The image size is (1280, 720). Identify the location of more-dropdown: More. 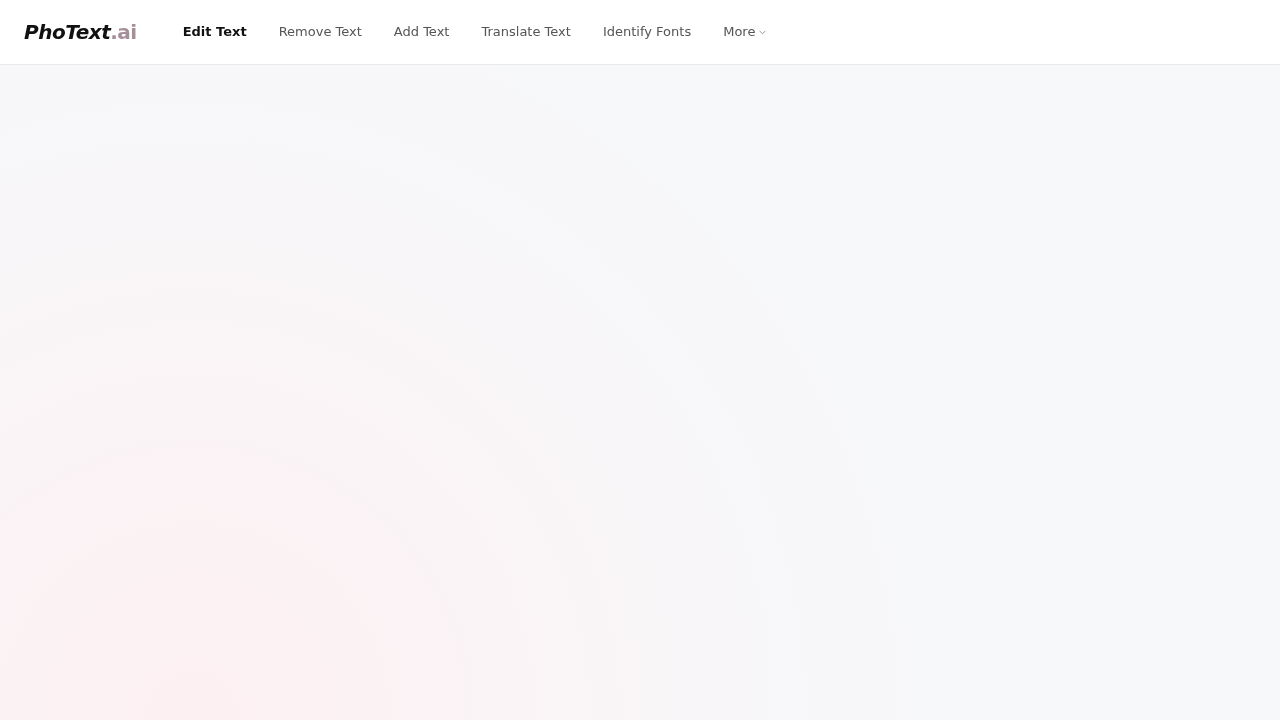
(745, 32).